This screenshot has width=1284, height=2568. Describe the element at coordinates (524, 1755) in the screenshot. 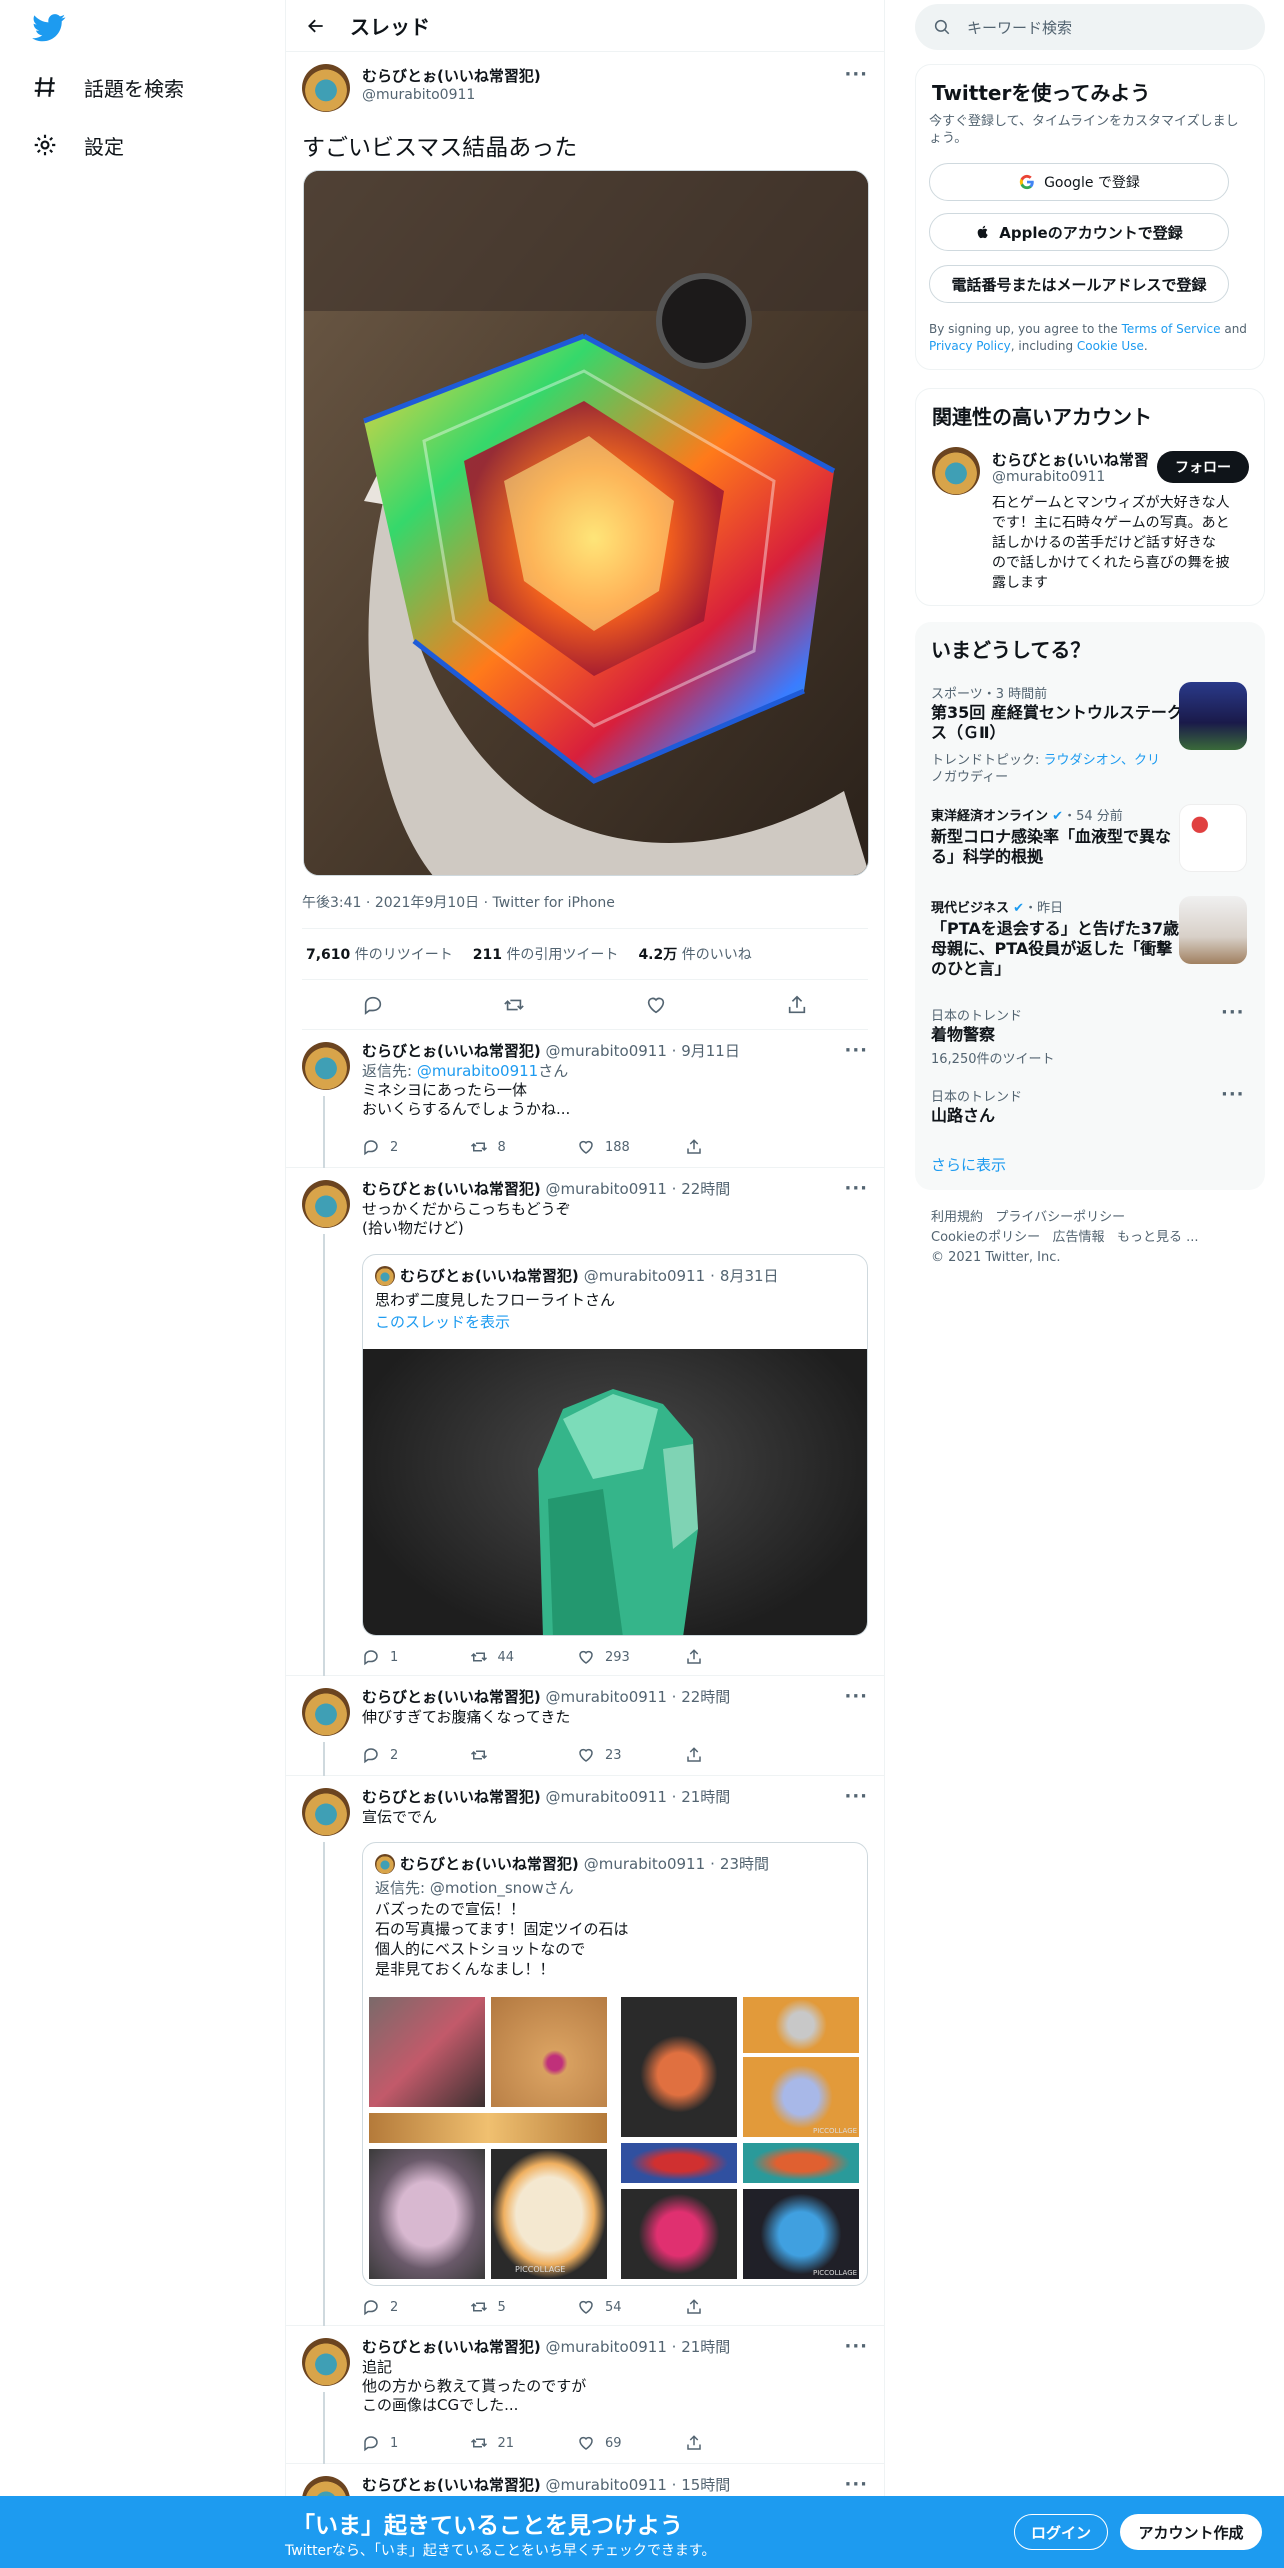

I see `retweet-button` at that location.